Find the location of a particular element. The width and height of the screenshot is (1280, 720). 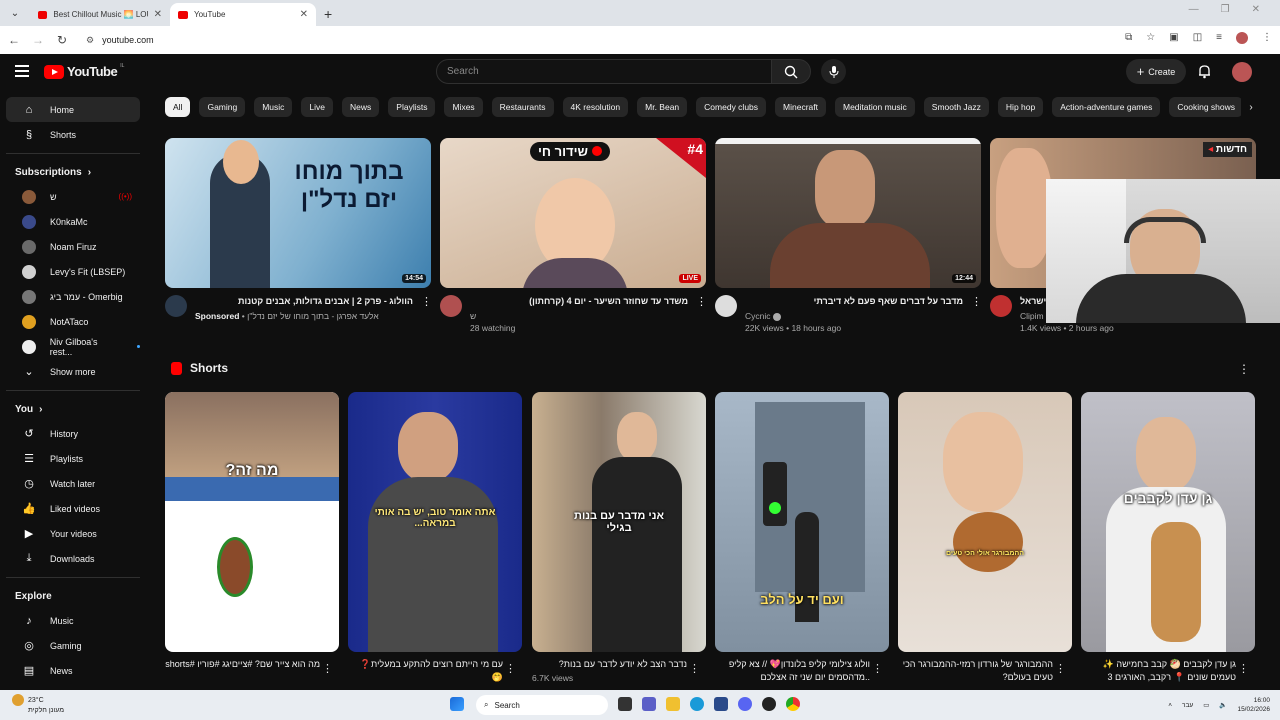

sidebar-item-news: ▤ News is located at coordinates (73, 670).